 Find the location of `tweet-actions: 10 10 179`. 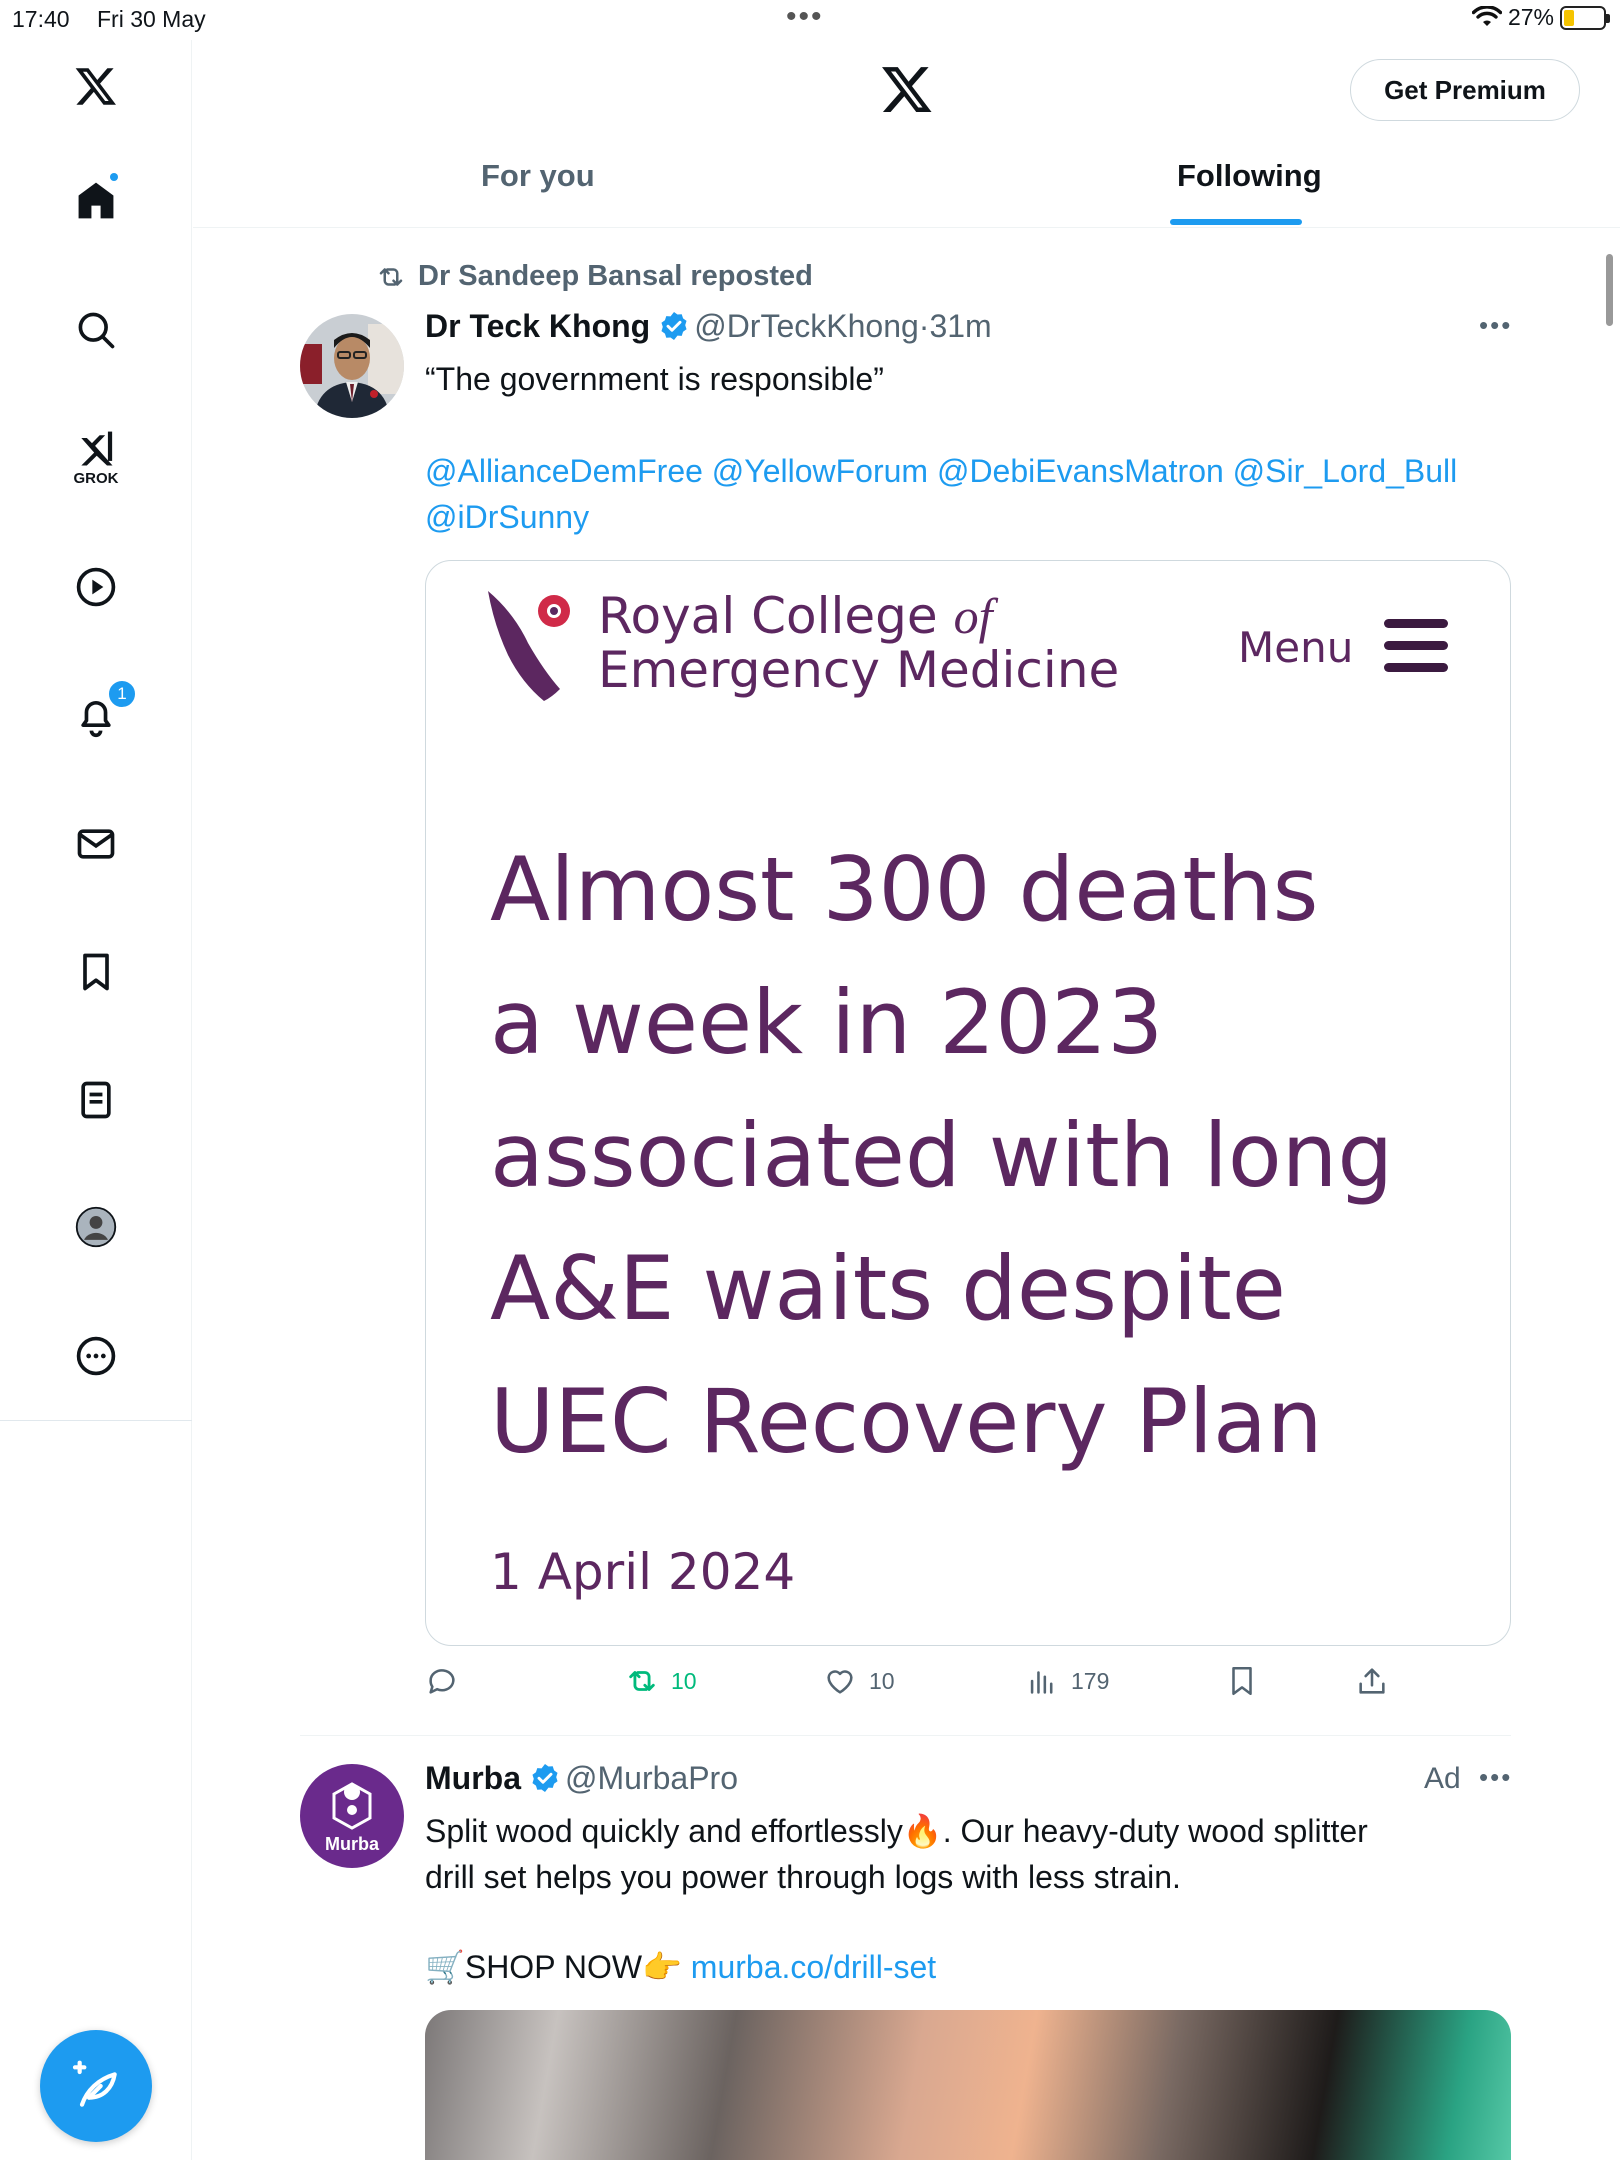

tweet-actions: 10 10 179 is located at coordinates (968, 1689).